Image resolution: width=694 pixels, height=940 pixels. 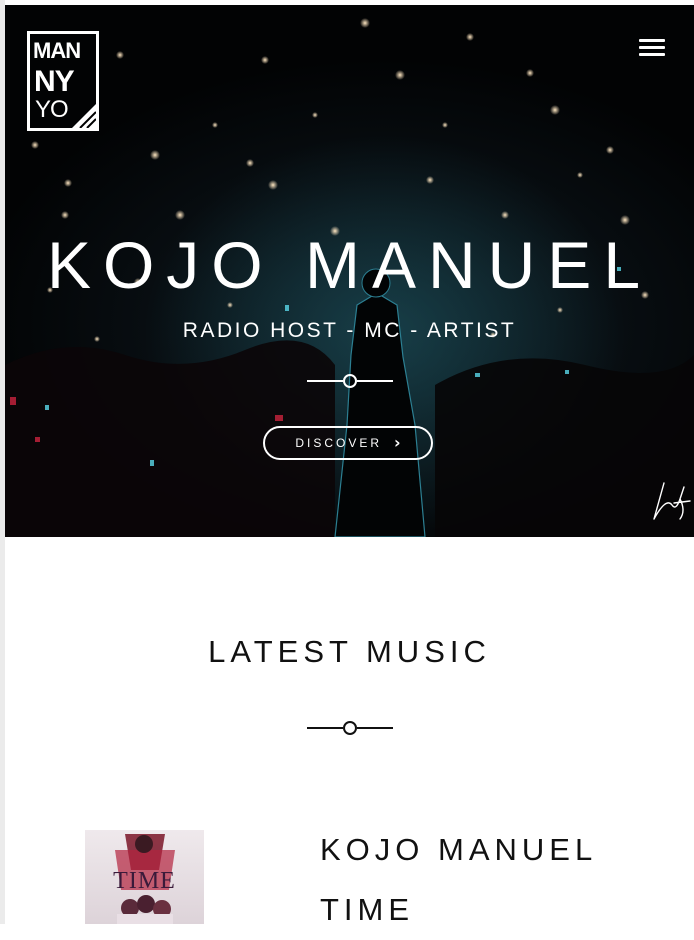 I want to click on logo-text-line2: NY, so click(x=54, y=81).